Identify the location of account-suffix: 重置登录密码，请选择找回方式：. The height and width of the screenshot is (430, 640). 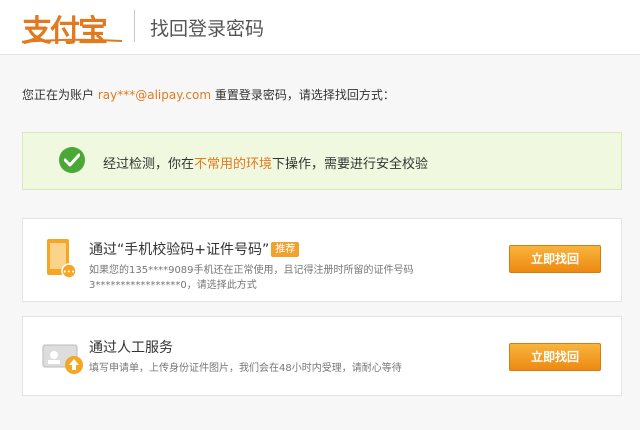
(303, 95).